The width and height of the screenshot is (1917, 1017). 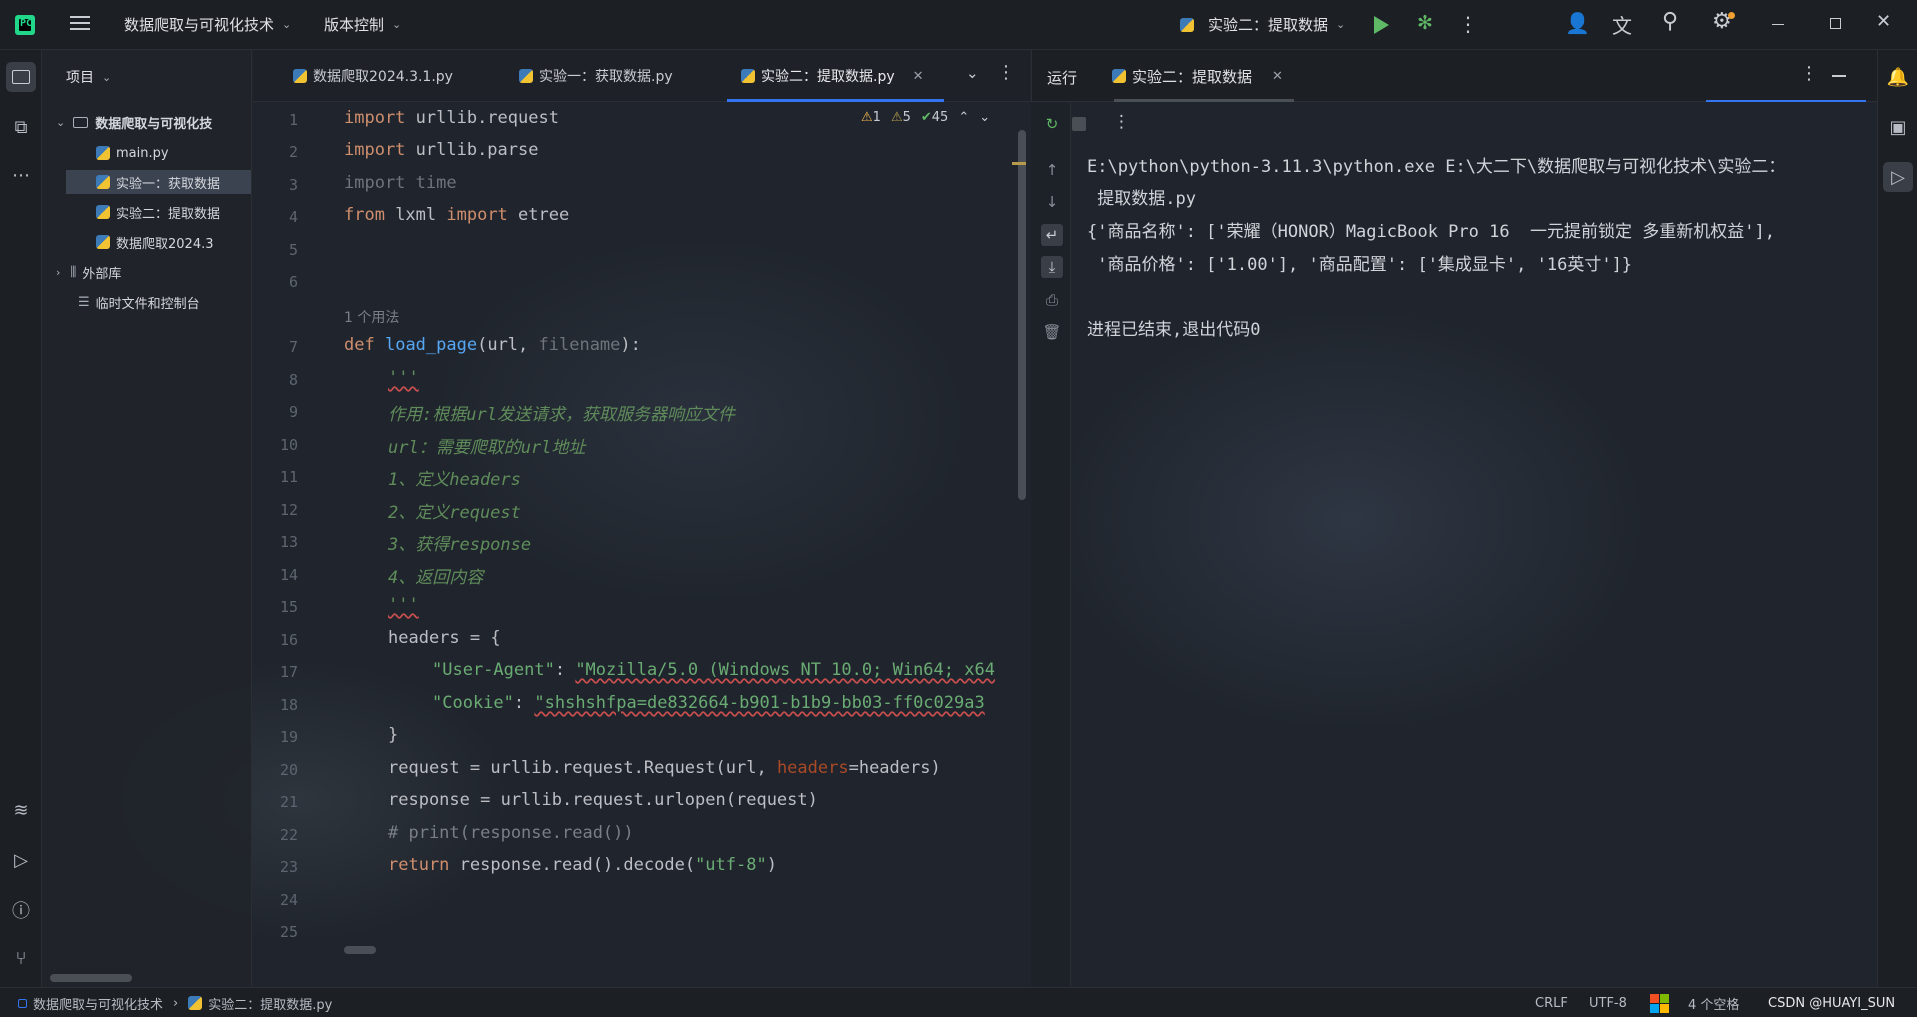 What do you see at coordinates (596, 76) in the screenshot?
I see `tab-exp1: 实验一：获取数据.py` at bounding box center [596, 76].